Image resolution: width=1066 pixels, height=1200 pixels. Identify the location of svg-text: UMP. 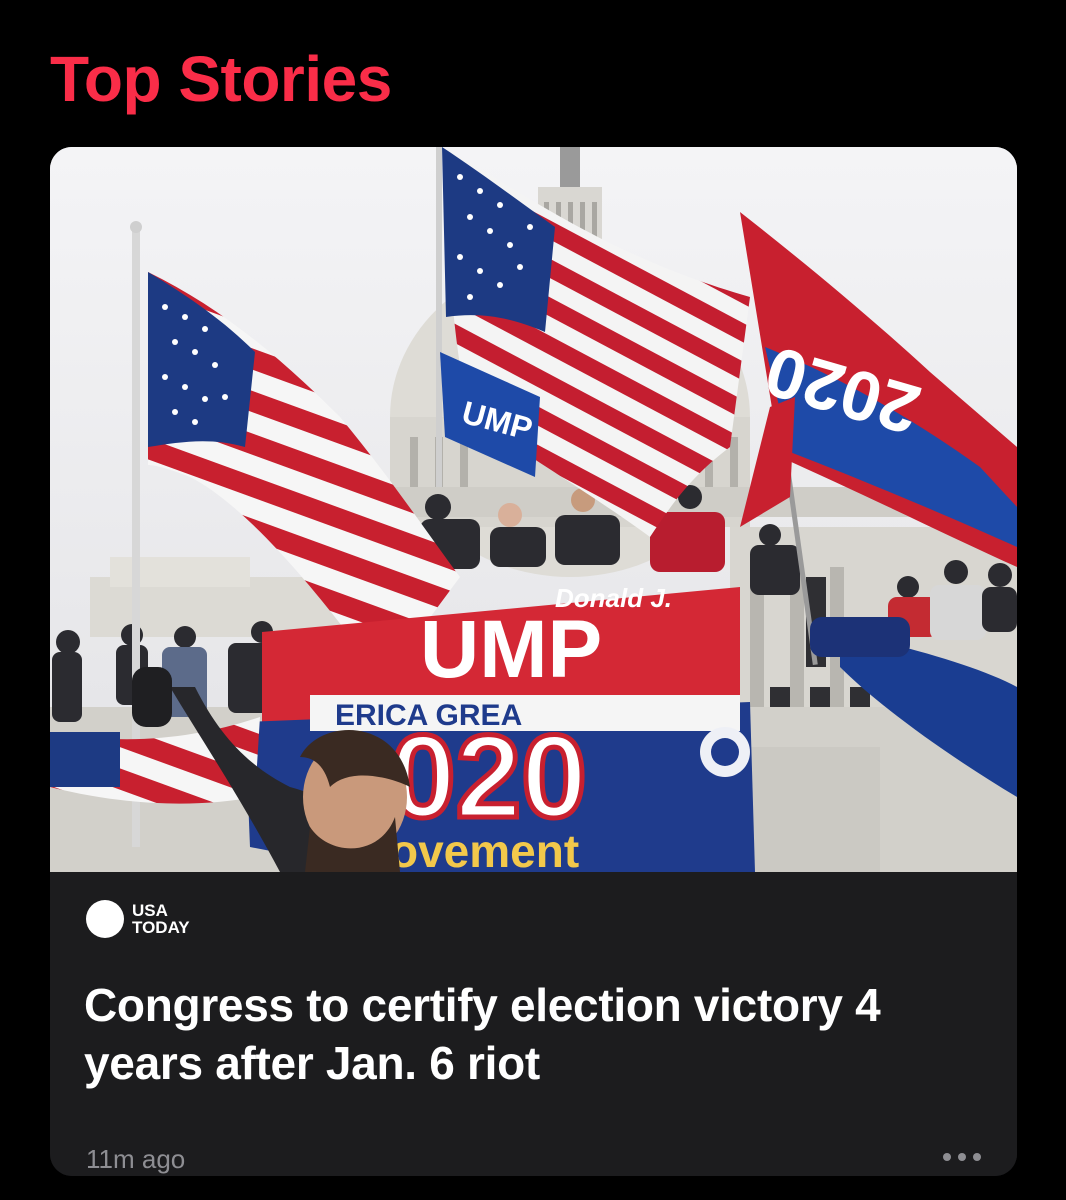
(511, 649).